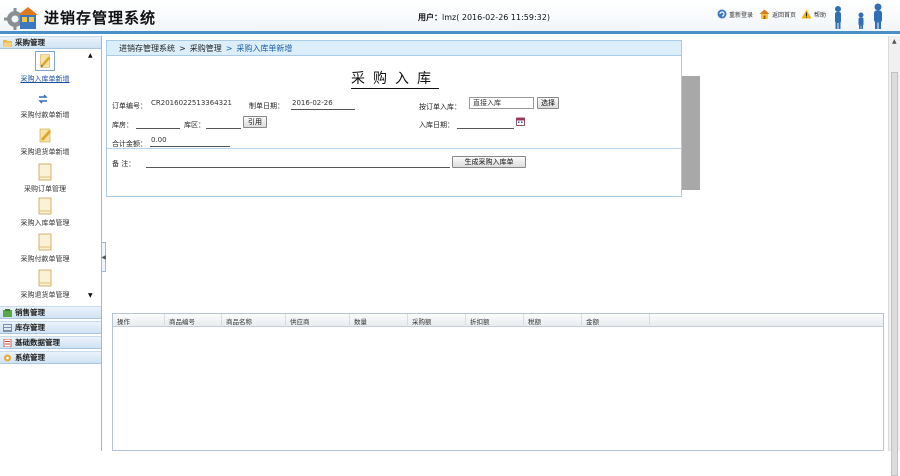 Image resolution: width=900 pixels, height=476 pixels. What do you see at coordinates (820, 15) in the screenshot?
I see `help-label: 帮助` at bounding box center [820, 15].